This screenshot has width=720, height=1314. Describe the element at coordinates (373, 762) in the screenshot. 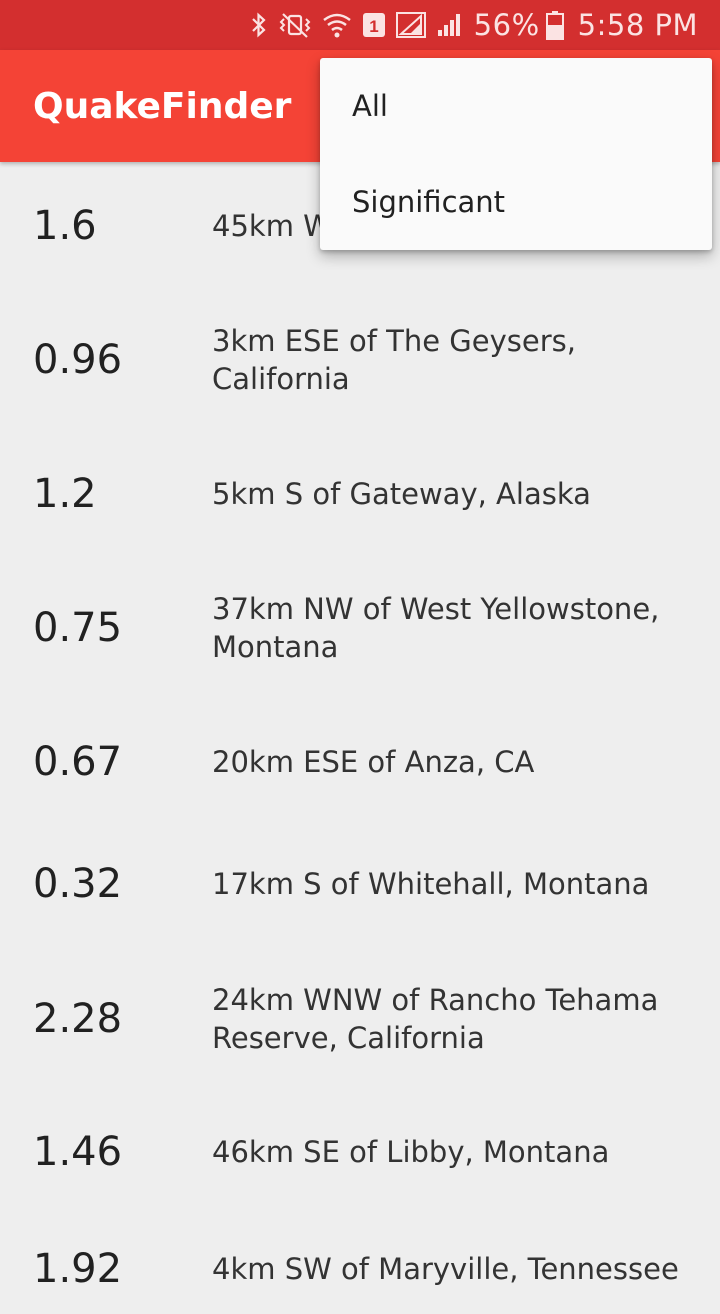

I see `location: 20km ESE of Anza, CA` at that location.